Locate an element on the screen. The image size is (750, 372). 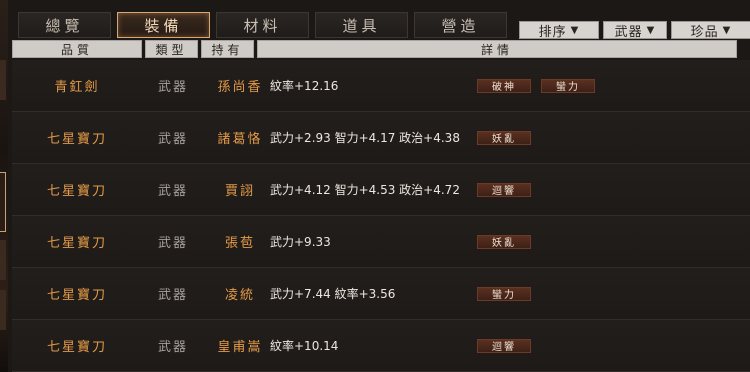
tab-materials: 材料 is located at coordinates (262, 25).